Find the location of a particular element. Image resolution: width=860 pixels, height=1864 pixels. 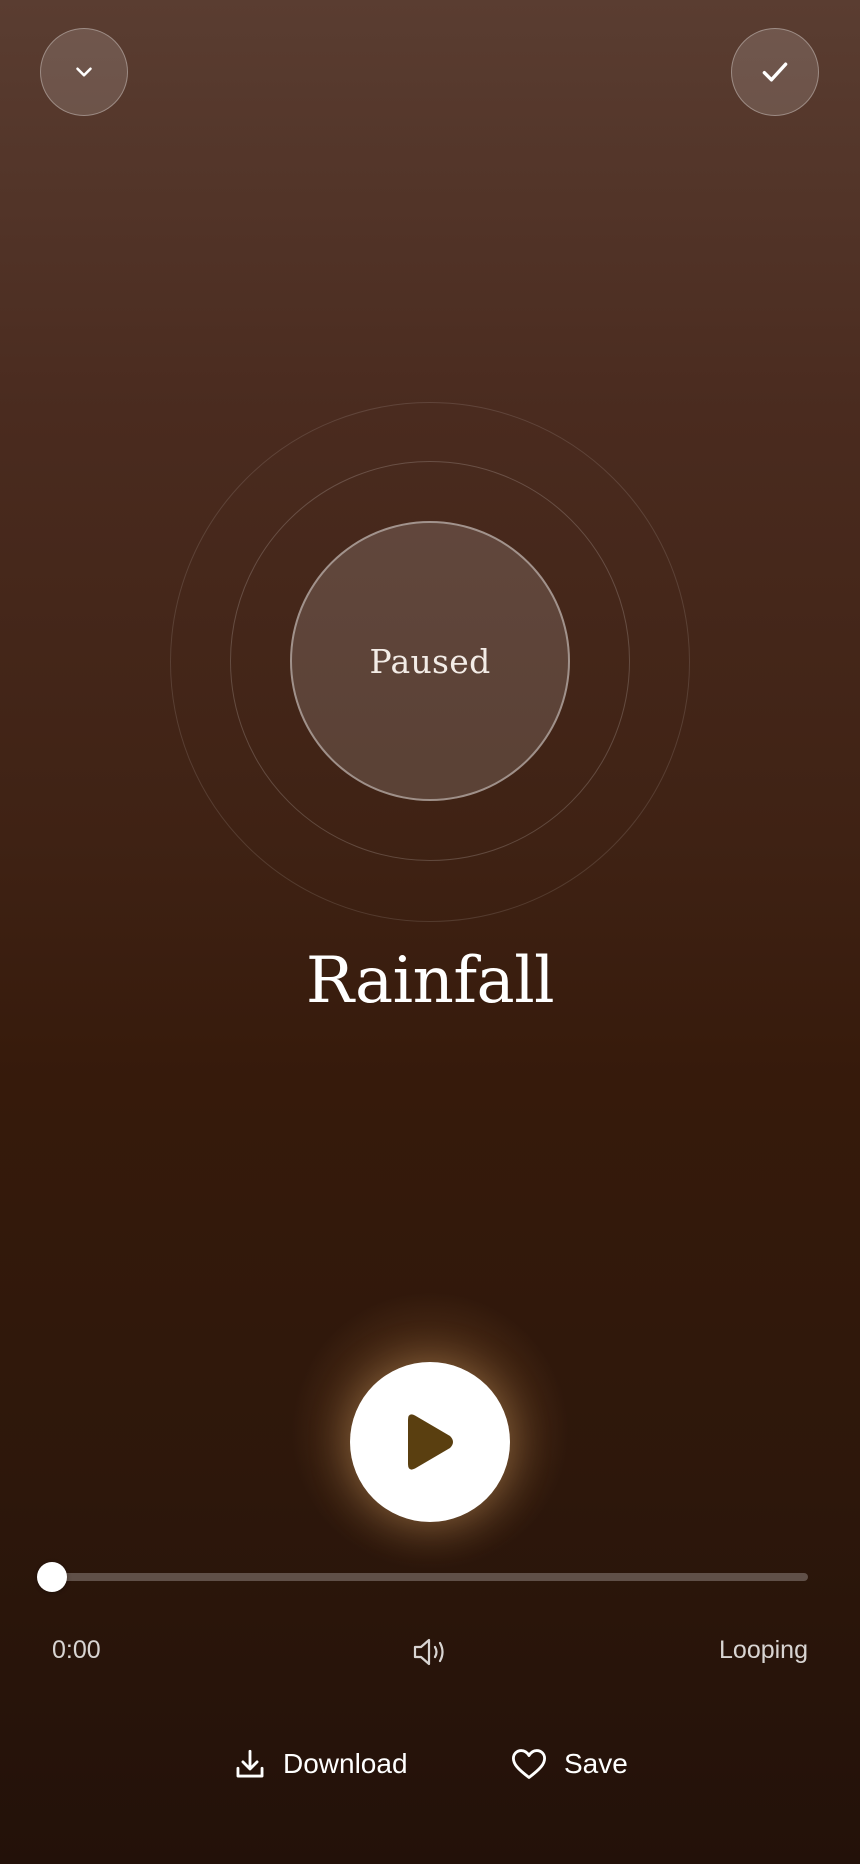

download-button: Download is located at coordinates (320, 1764).